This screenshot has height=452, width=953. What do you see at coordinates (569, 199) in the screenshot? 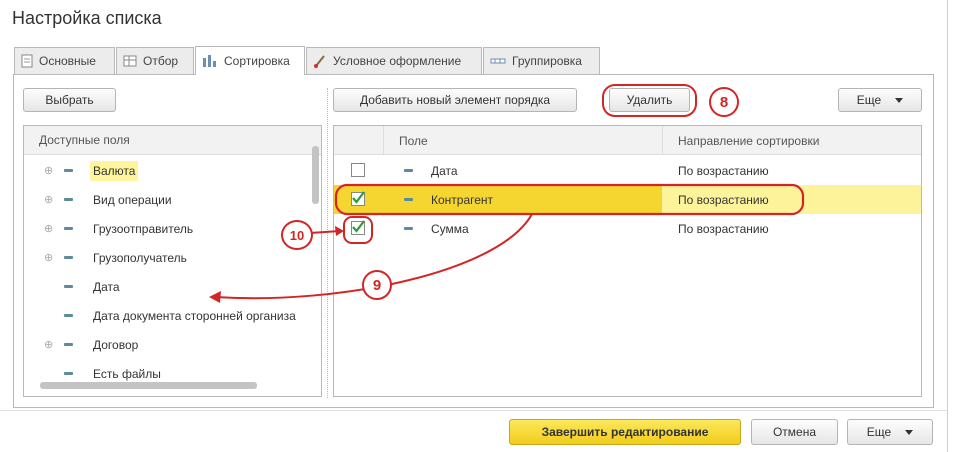
I see `selected-row-outline` at bounding box center [569, 199].